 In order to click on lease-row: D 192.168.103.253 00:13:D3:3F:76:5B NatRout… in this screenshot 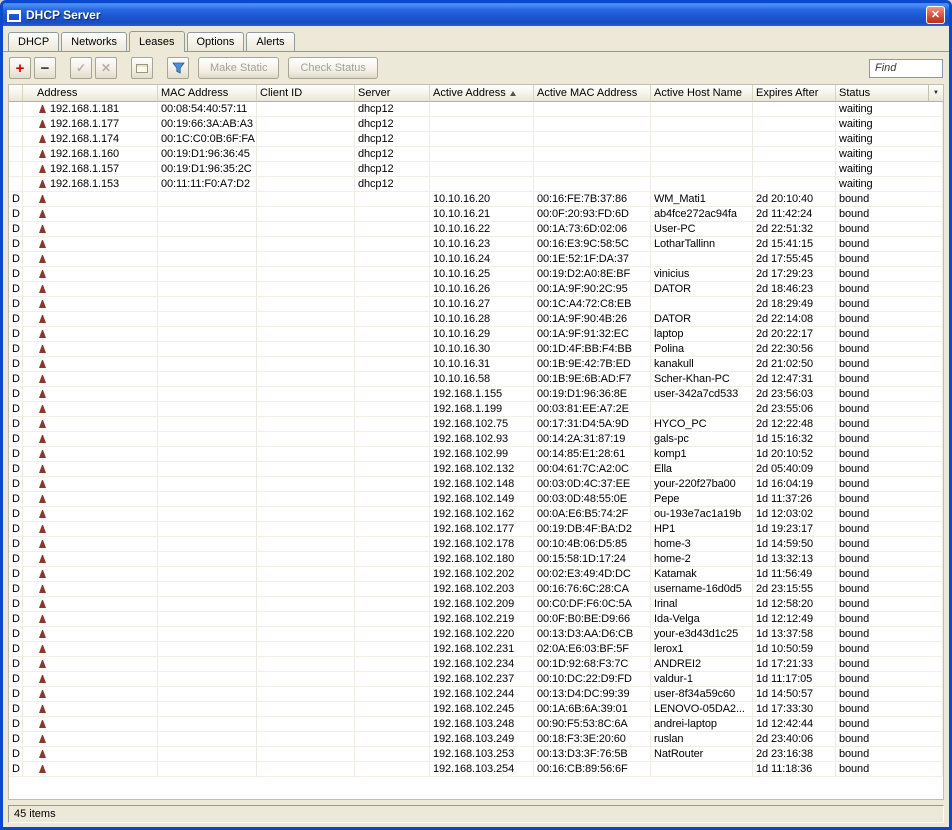, I will do `click(476, 754)`.